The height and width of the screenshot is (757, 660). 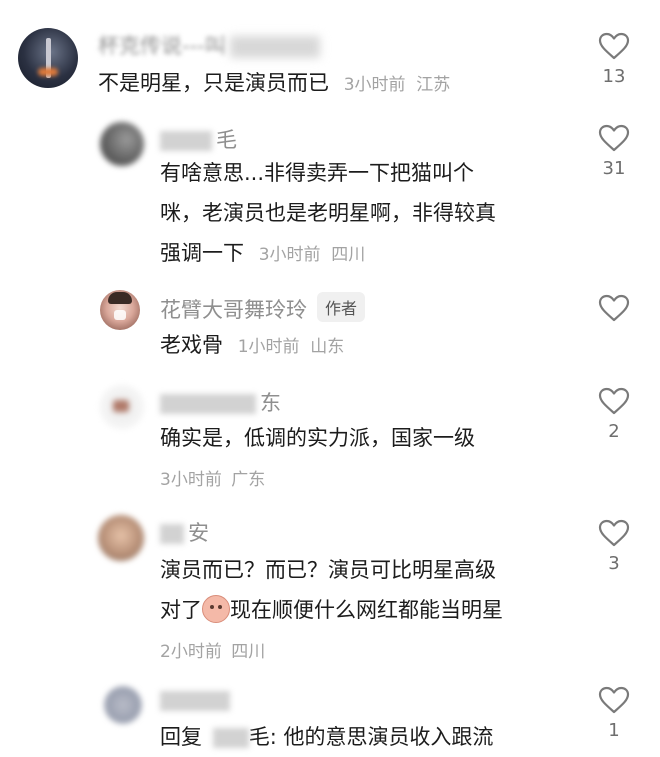 What do you see at coordinates (328, 570) in the screenshot?
I see `comment-text-line: 演员而已？而已？演员可比明星高级` at bounding box center [328, 570].